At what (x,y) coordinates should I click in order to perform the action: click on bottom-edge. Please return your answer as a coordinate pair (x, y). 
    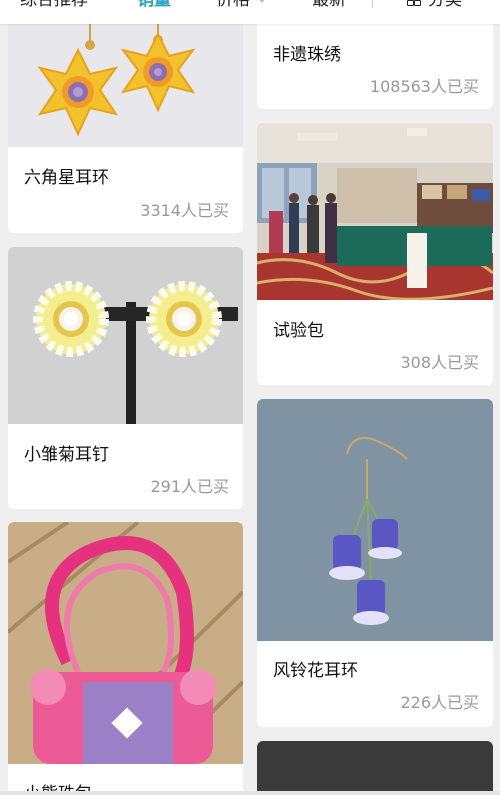
    Looking at the image, I should click on (250, 793).